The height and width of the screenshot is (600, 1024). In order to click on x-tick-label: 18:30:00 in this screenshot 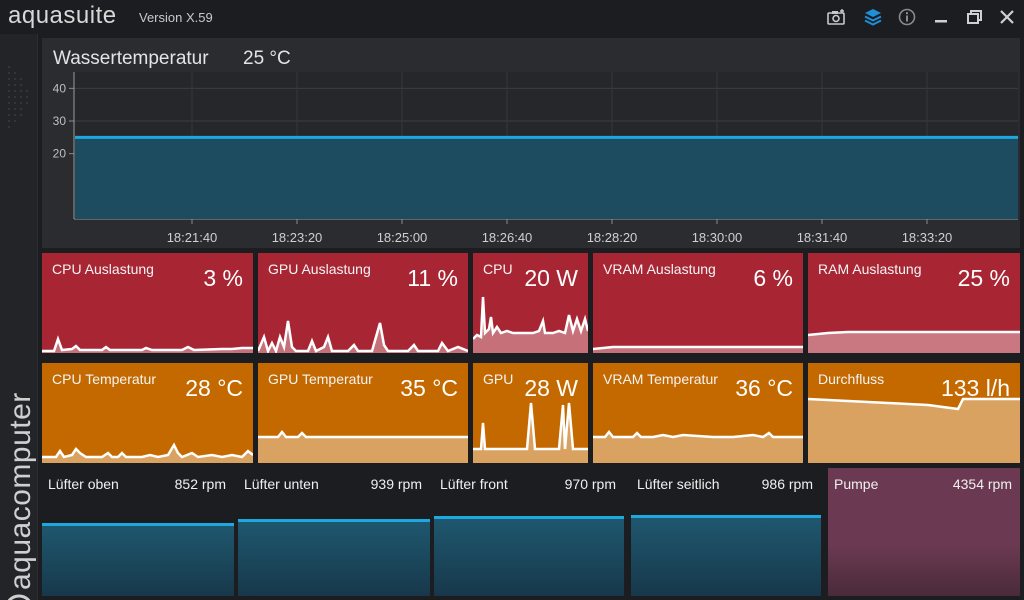, I will do `click(717, 237)`.